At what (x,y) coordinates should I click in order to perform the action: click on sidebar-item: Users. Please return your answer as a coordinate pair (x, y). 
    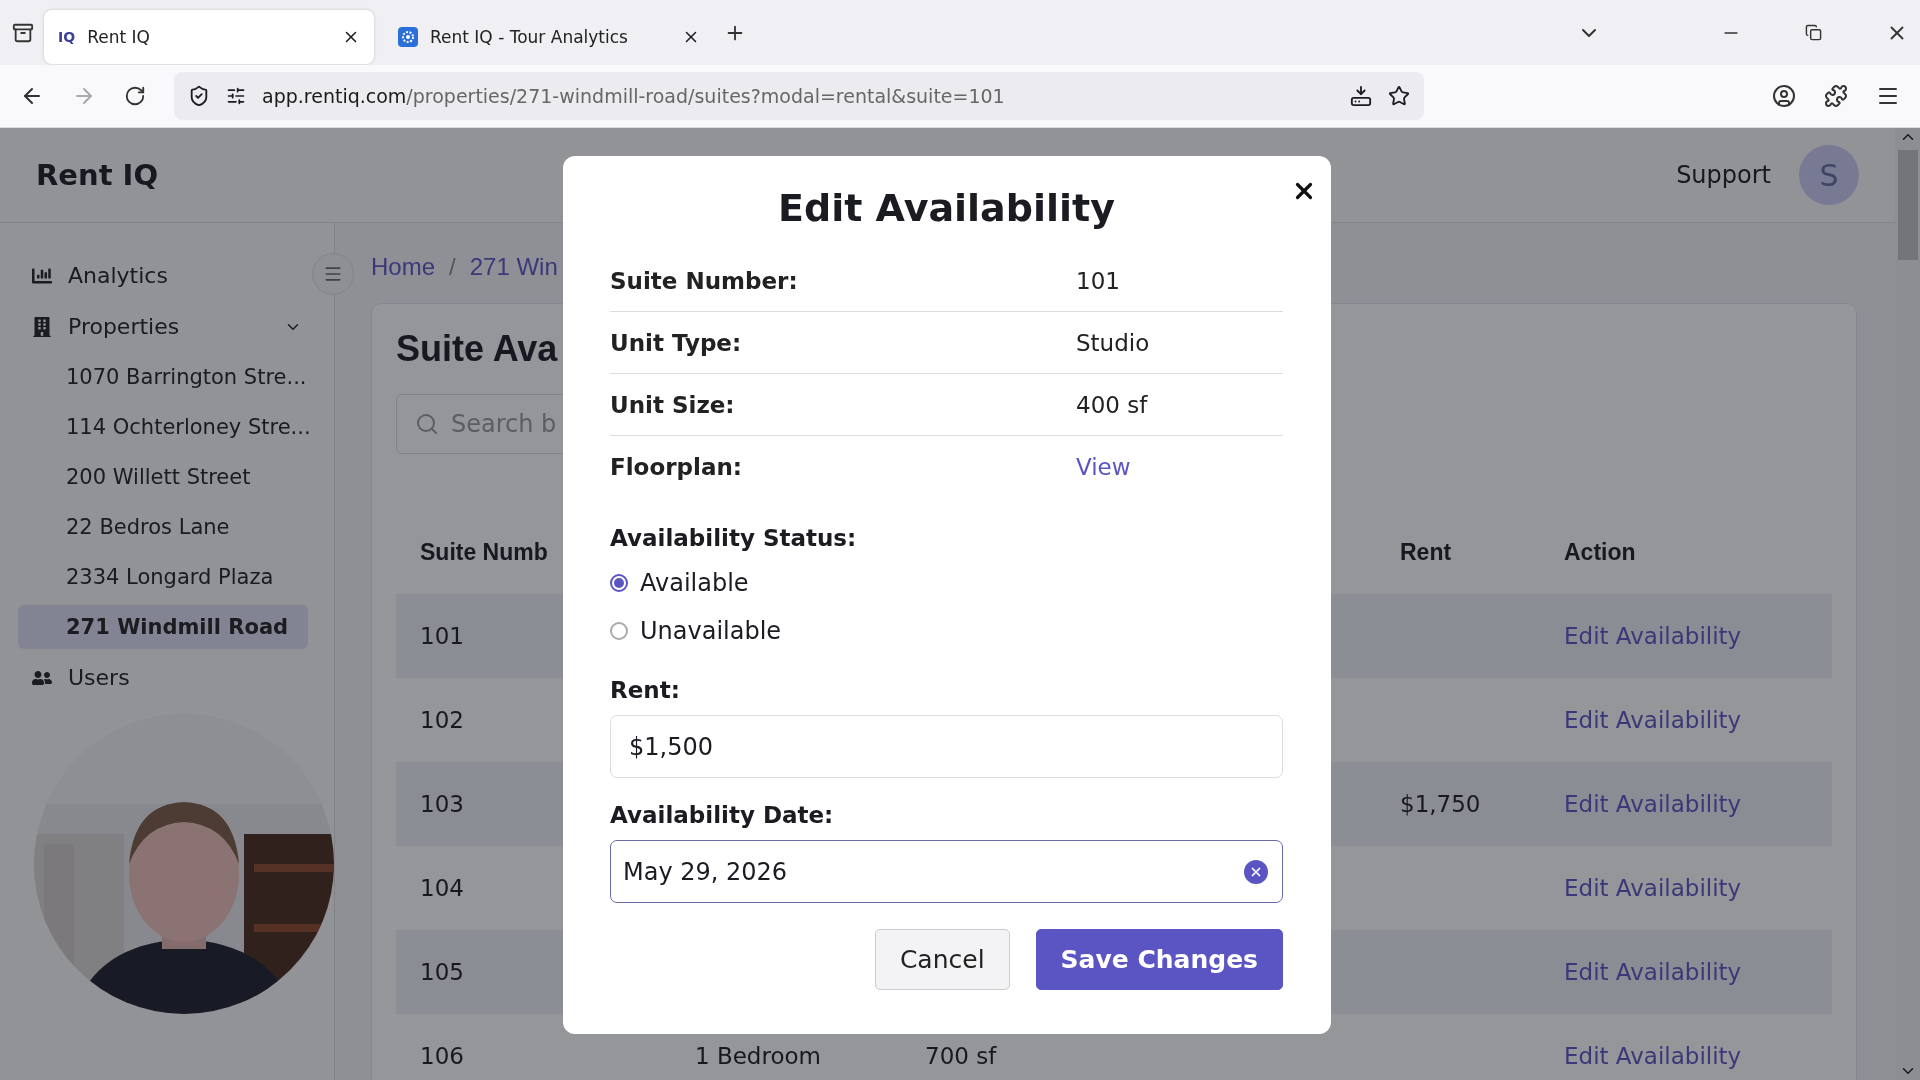
    Looking at the image, I should click on (167, 677).